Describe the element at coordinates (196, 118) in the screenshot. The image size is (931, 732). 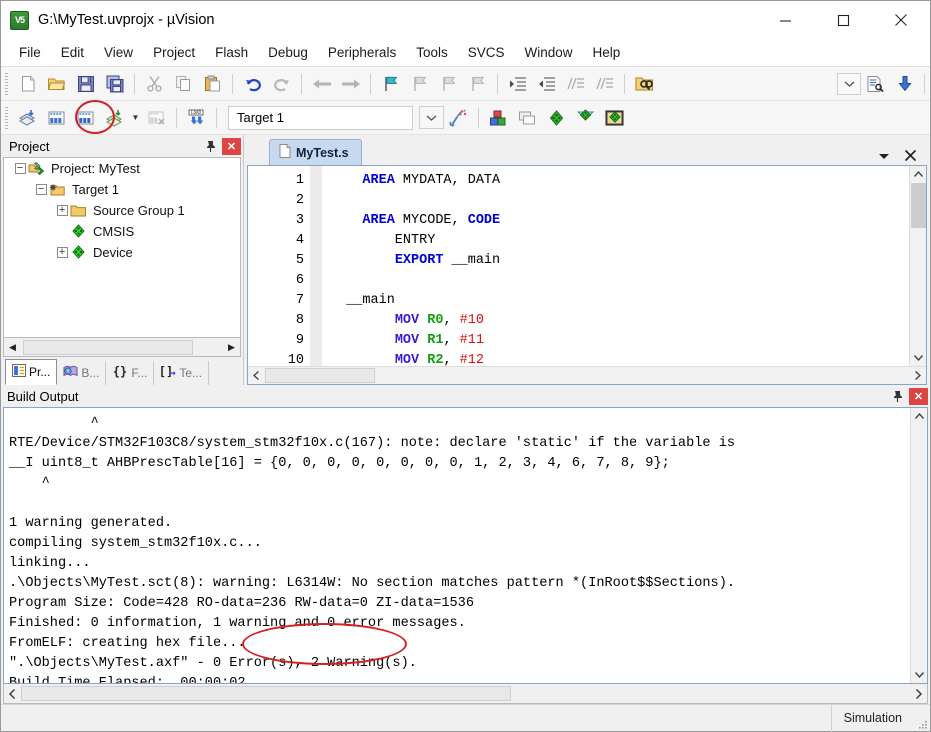
I see `download-icon: LOAD` at that location.